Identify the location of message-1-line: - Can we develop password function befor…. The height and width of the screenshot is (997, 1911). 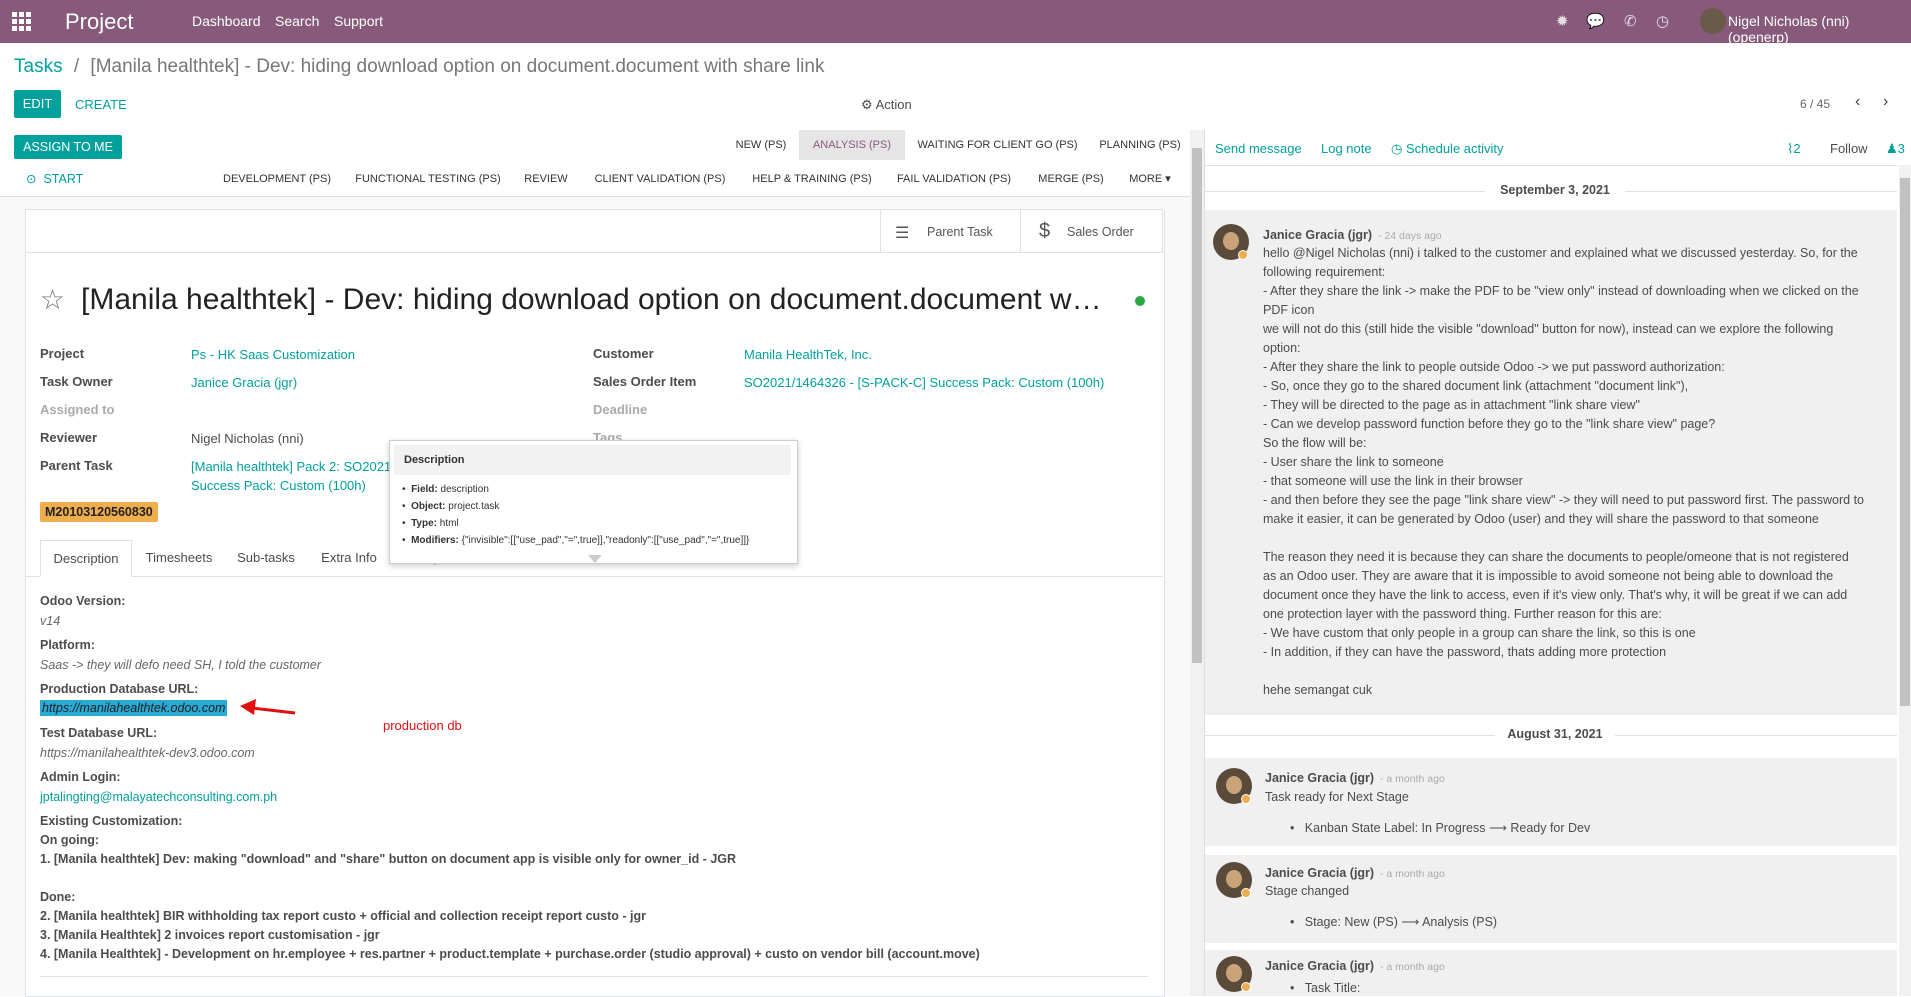
(1489, 424).